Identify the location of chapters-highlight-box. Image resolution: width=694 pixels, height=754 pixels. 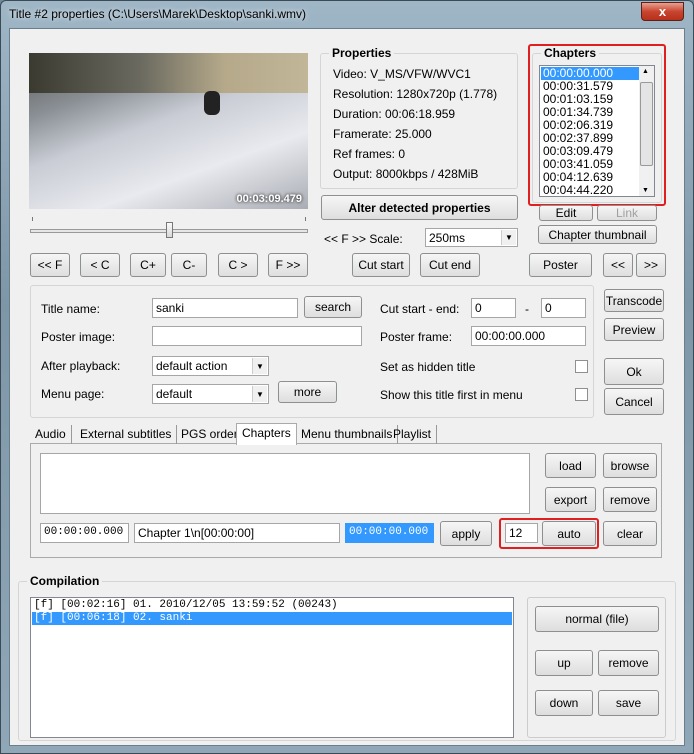
(597, 125).